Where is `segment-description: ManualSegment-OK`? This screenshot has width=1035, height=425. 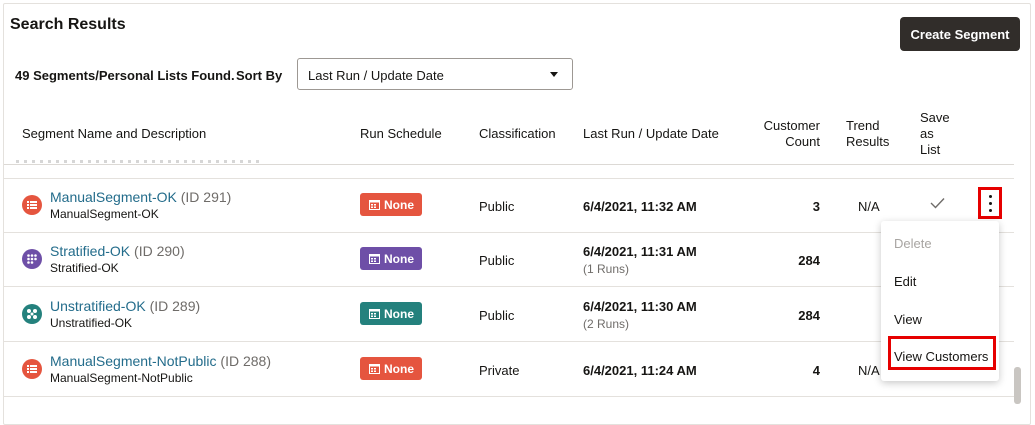 segment-description: ManualSegment-OK is located at coordinates (104, 214).